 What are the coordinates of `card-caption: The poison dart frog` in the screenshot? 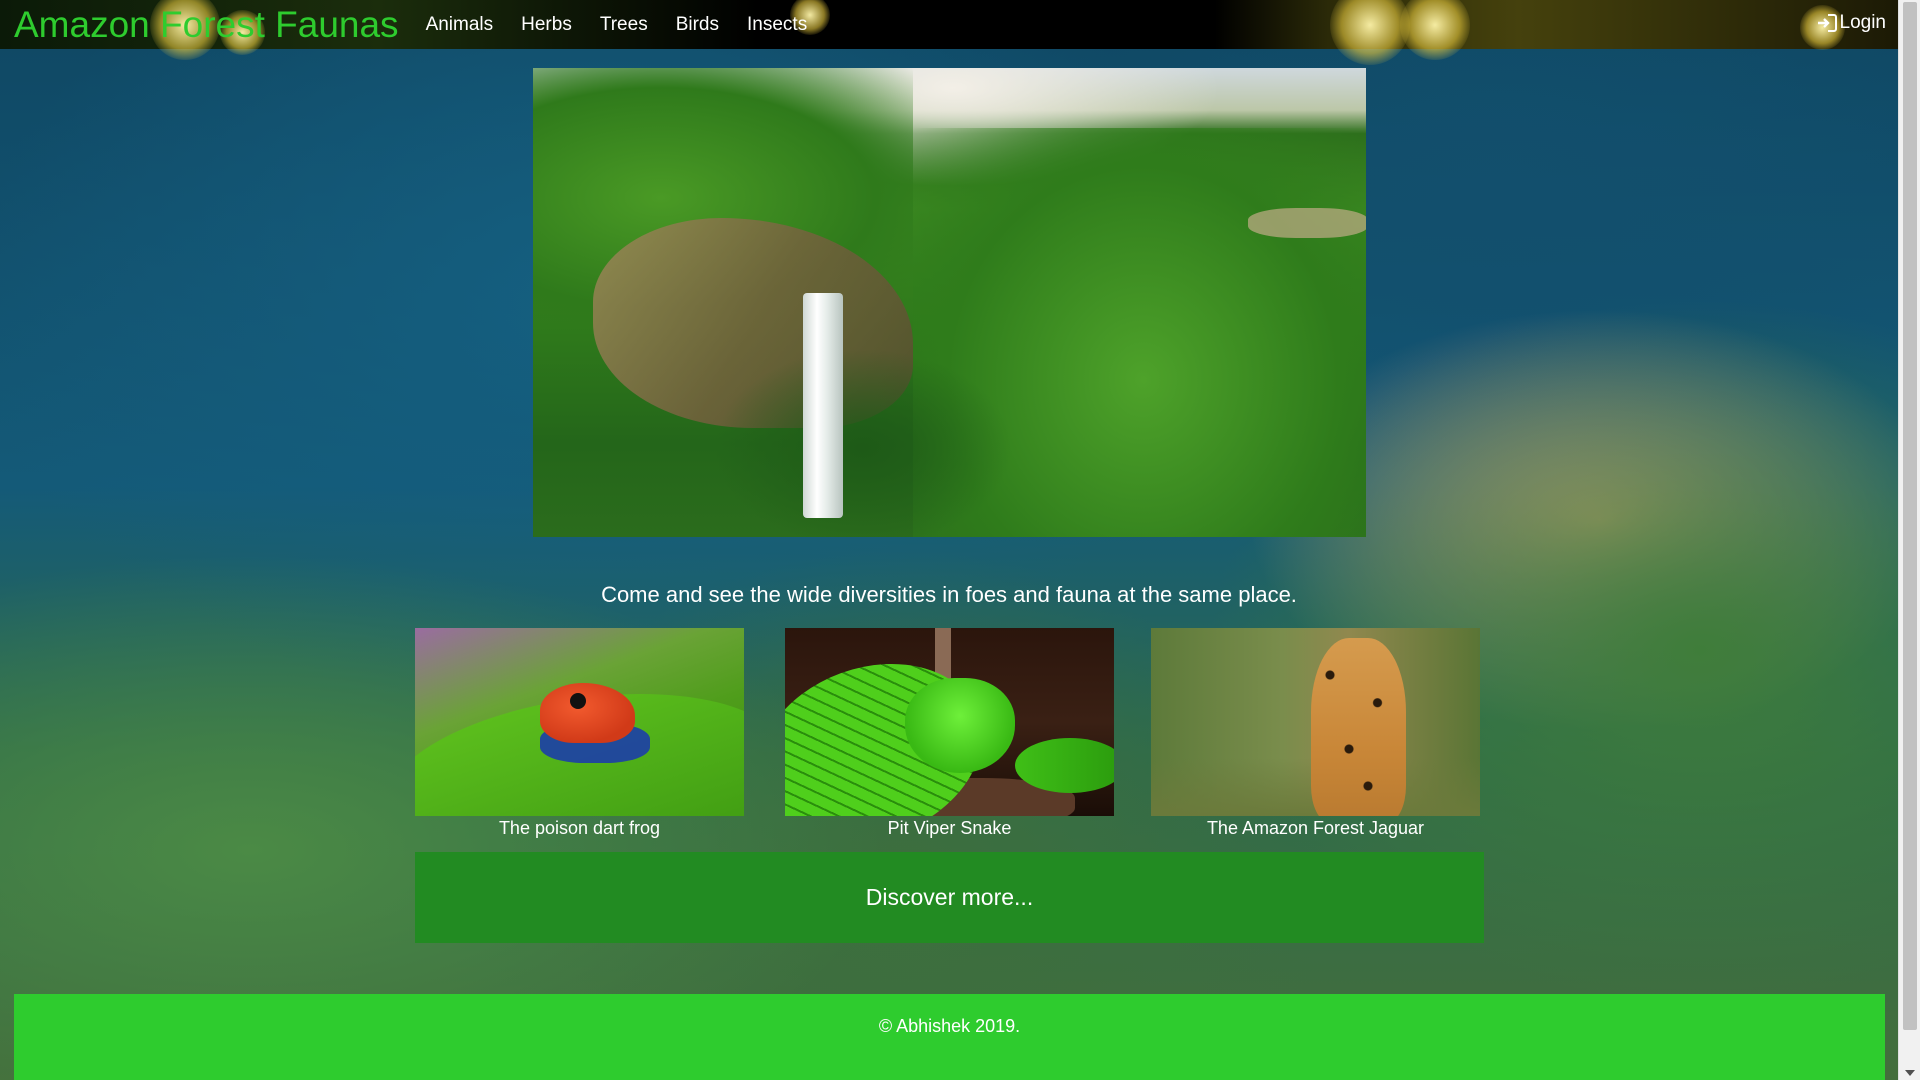 It's located at (579, 828).